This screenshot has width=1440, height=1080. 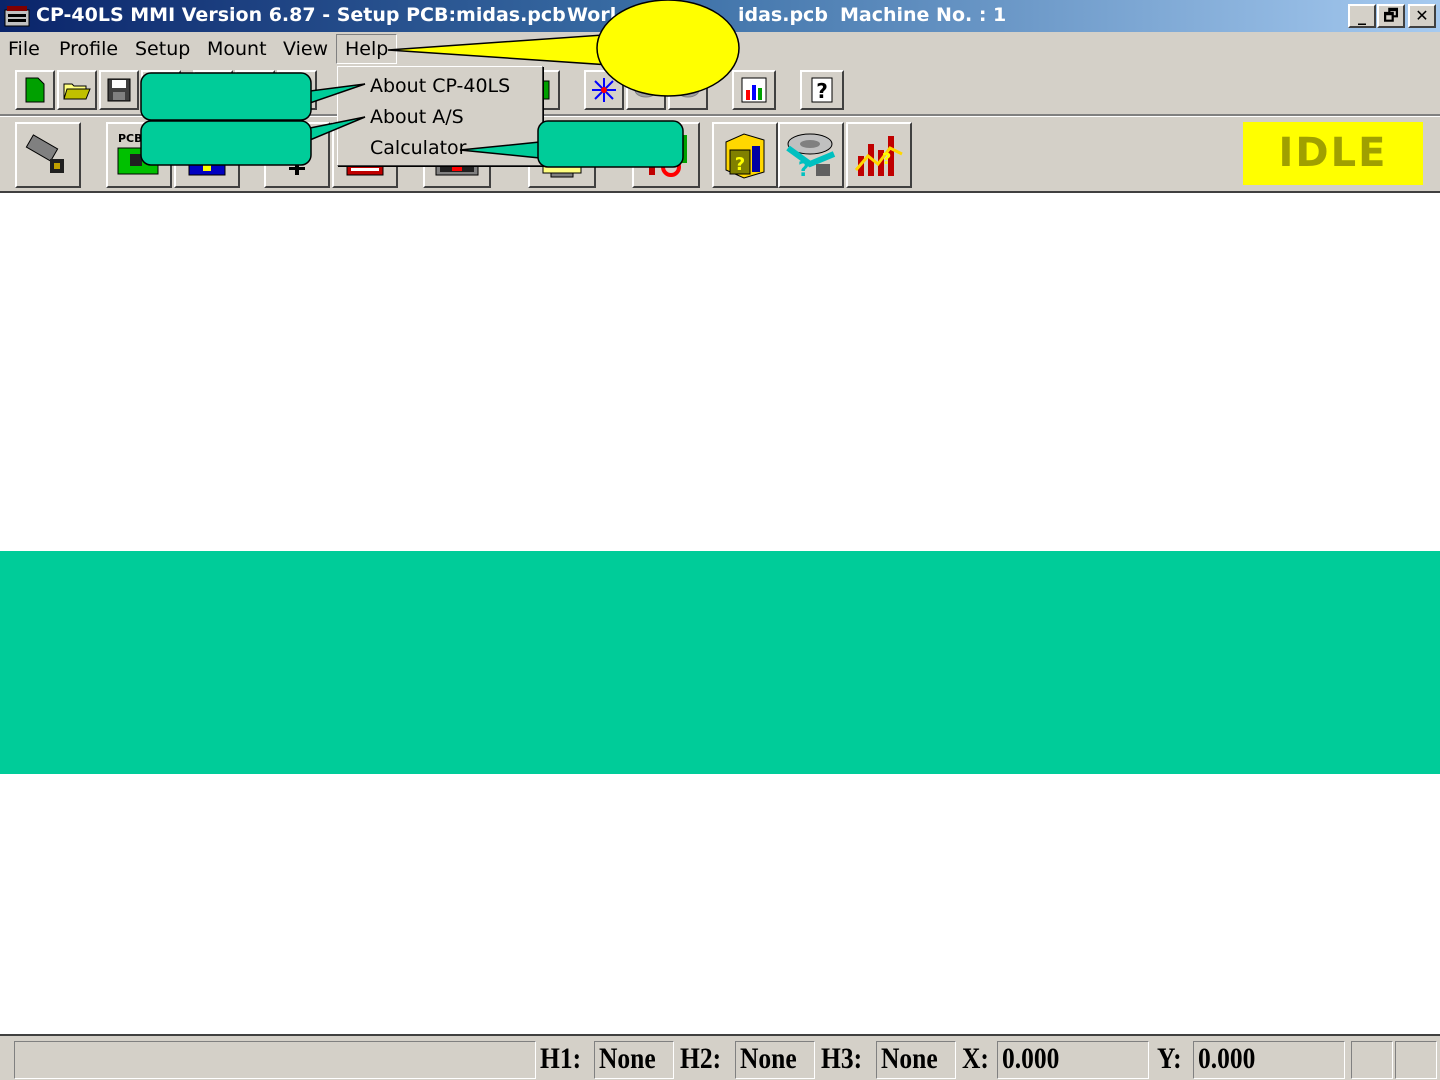 I want to click on y-coordinate-panel: 0.000, so click(x=1269, y=1060).